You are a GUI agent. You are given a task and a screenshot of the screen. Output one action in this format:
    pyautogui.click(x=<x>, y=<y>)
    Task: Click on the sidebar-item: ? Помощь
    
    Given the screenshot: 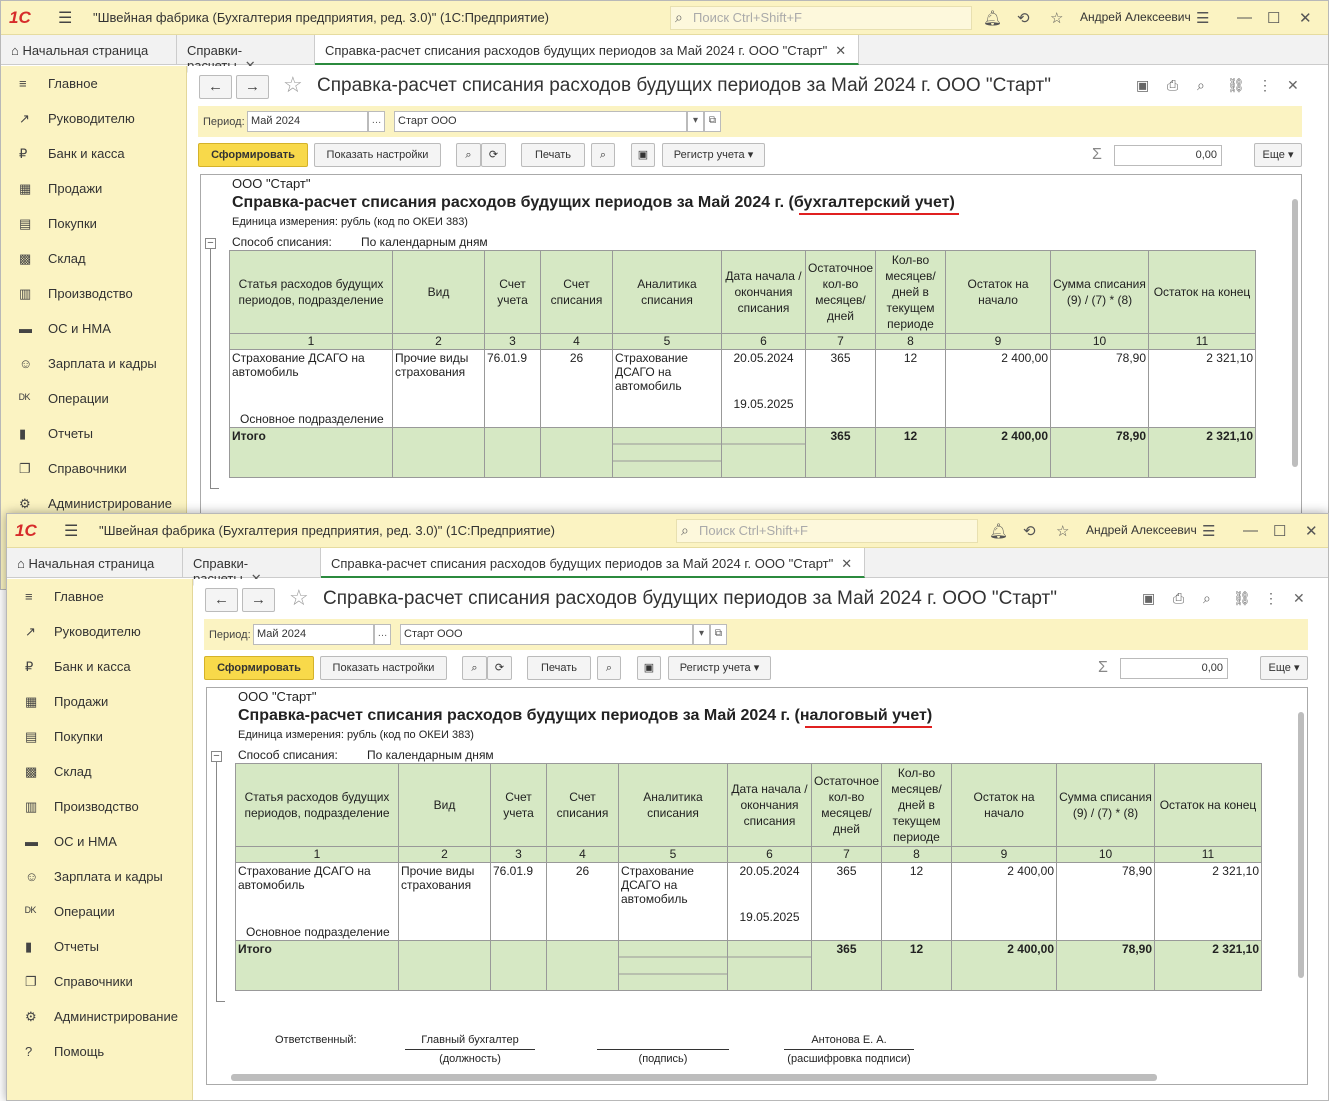 What is the action you would take?
    pyautogui.click(x=99, y=1051)
    